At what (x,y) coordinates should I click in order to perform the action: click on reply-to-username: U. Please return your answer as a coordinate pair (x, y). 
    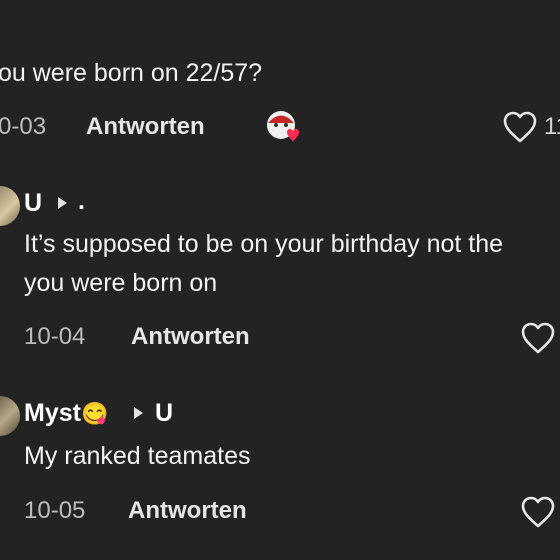
    Looking at the image, I should click on (164, 413).